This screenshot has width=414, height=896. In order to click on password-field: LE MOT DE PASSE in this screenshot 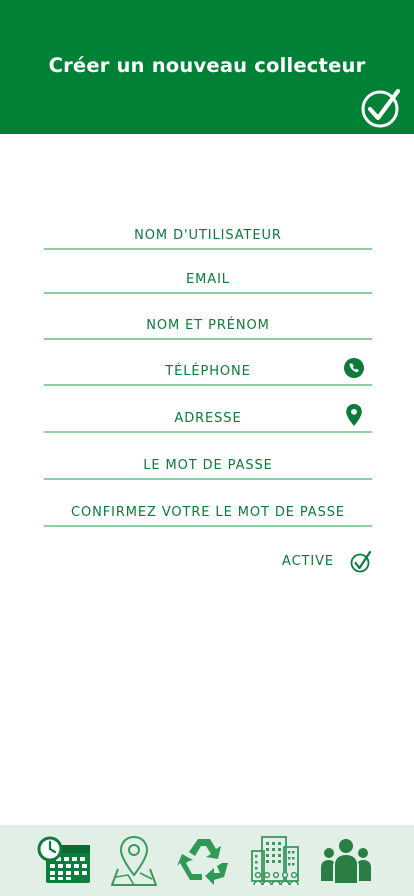, I will do `click(208, 460)`.